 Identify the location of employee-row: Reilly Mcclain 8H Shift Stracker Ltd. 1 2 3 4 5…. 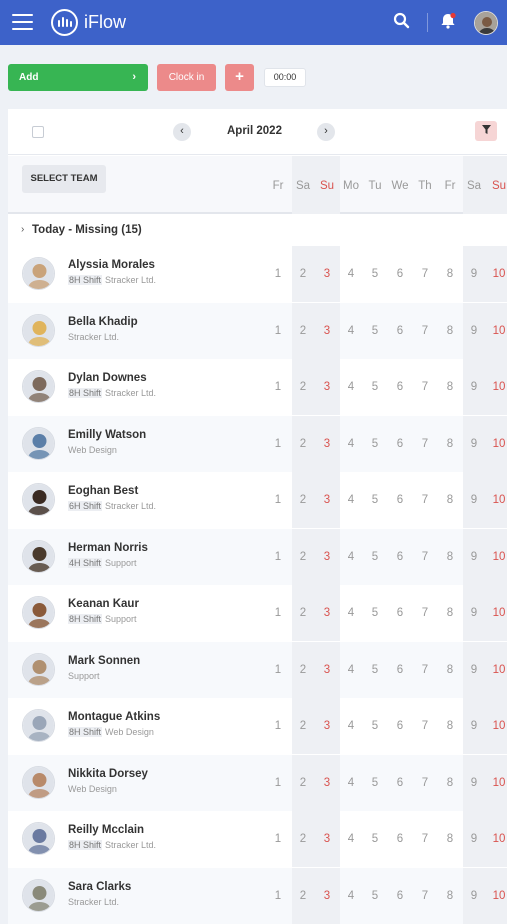
(257, 839).